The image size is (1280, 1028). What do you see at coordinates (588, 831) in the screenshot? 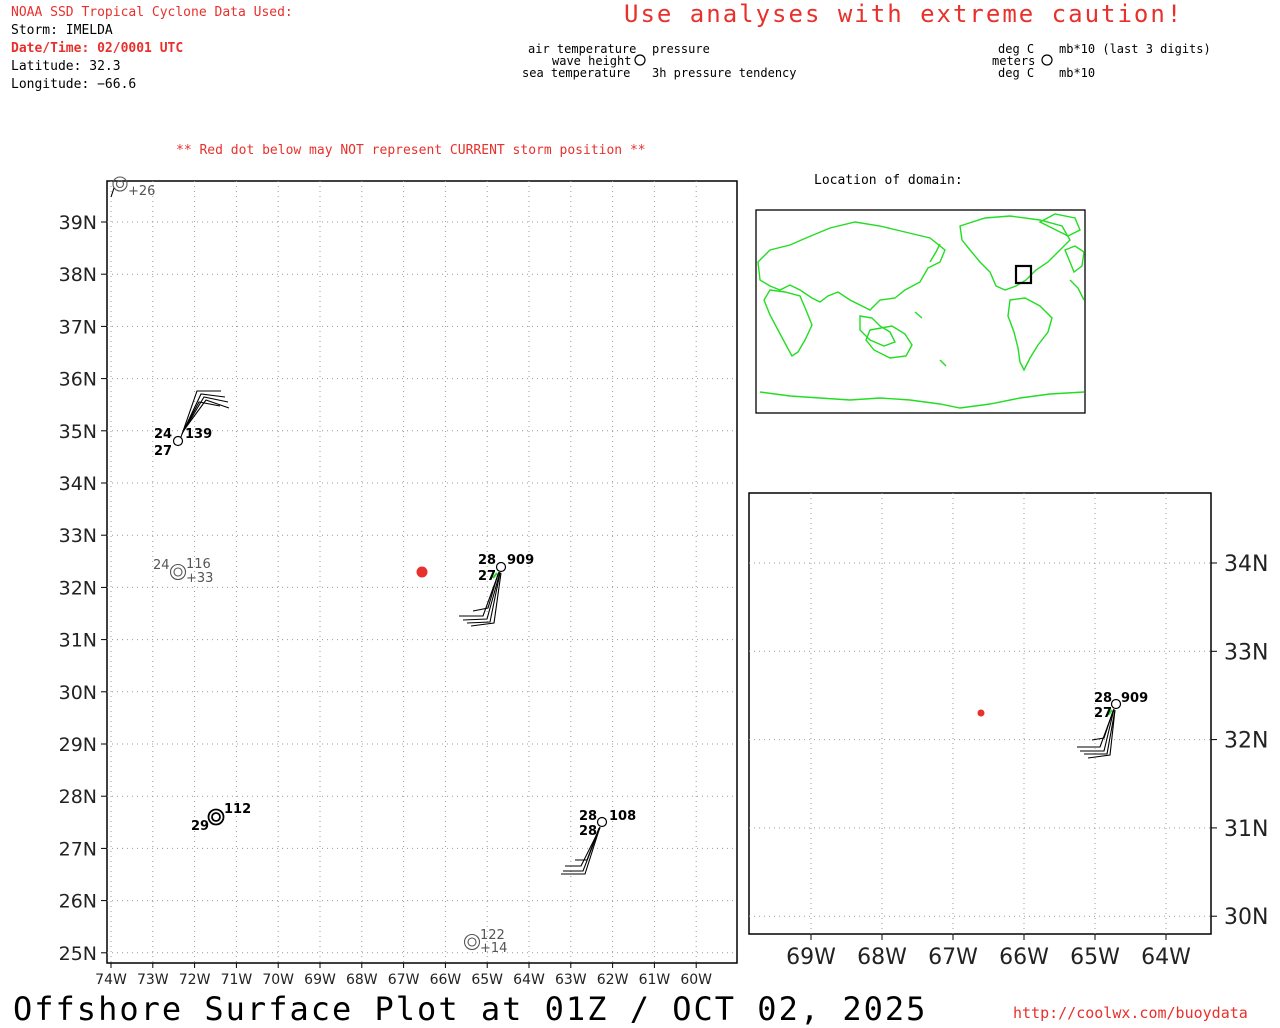
I see `station-sea-temp: 28` at bounding box center [588, 831].